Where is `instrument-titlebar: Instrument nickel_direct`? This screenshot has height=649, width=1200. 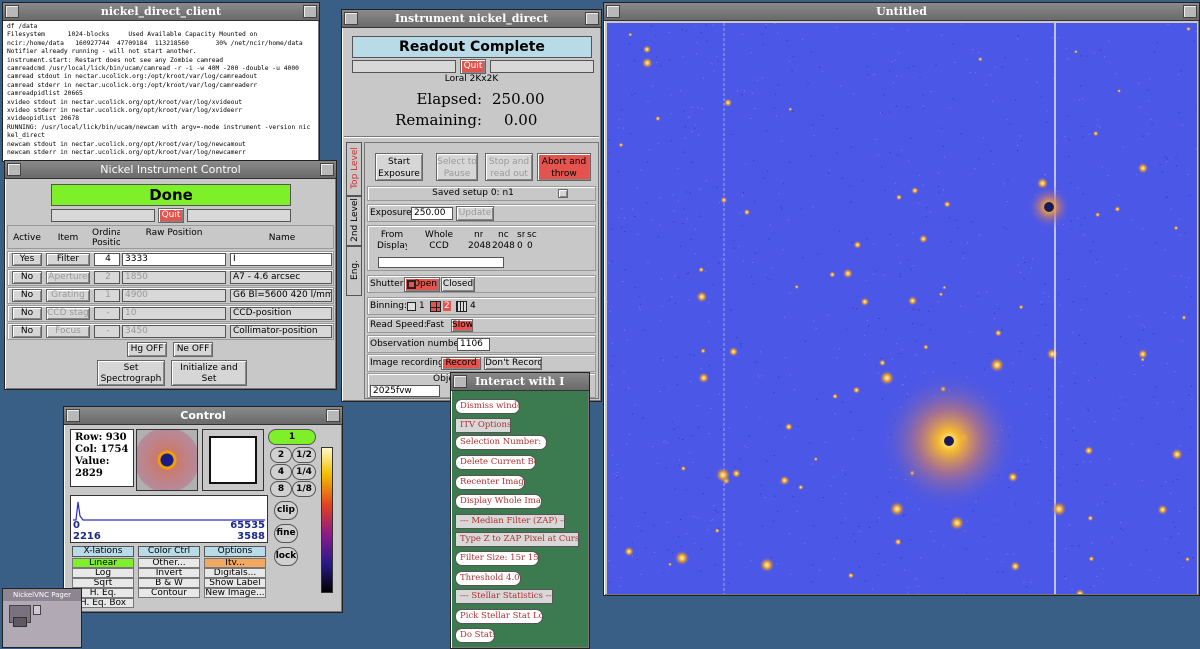
instrument-titlebar: Instrument nickel_direct is located at coordinates (471, 19).